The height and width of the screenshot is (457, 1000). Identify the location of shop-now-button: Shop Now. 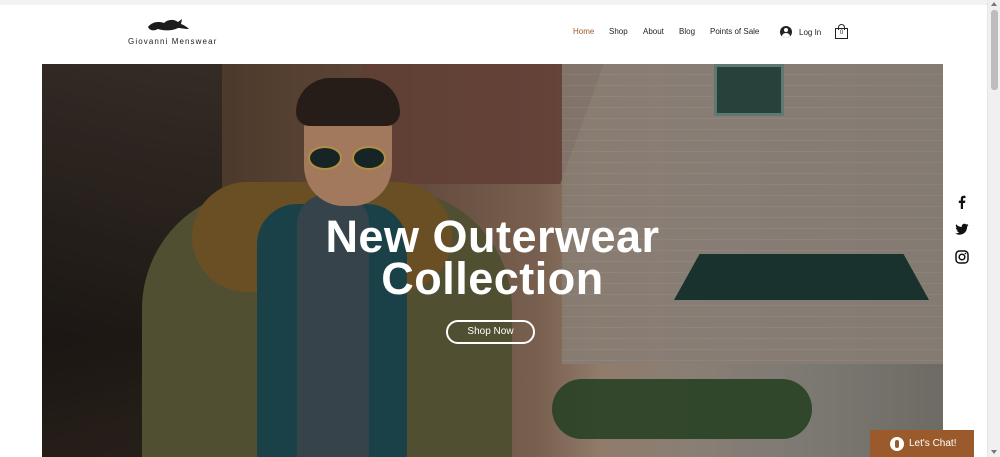
(490, 332).